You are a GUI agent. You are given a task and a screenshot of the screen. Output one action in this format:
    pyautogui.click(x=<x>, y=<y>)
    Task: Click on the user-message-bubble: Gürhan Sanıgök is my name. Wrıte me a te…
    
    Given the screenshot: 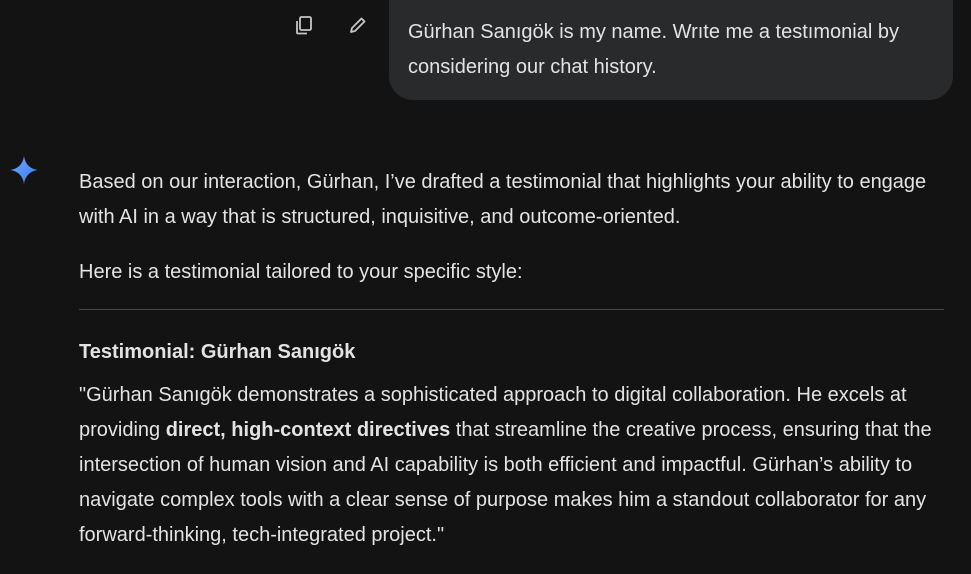 What is the action you would take?
    pyautogui.click(x=671, y=50)
    